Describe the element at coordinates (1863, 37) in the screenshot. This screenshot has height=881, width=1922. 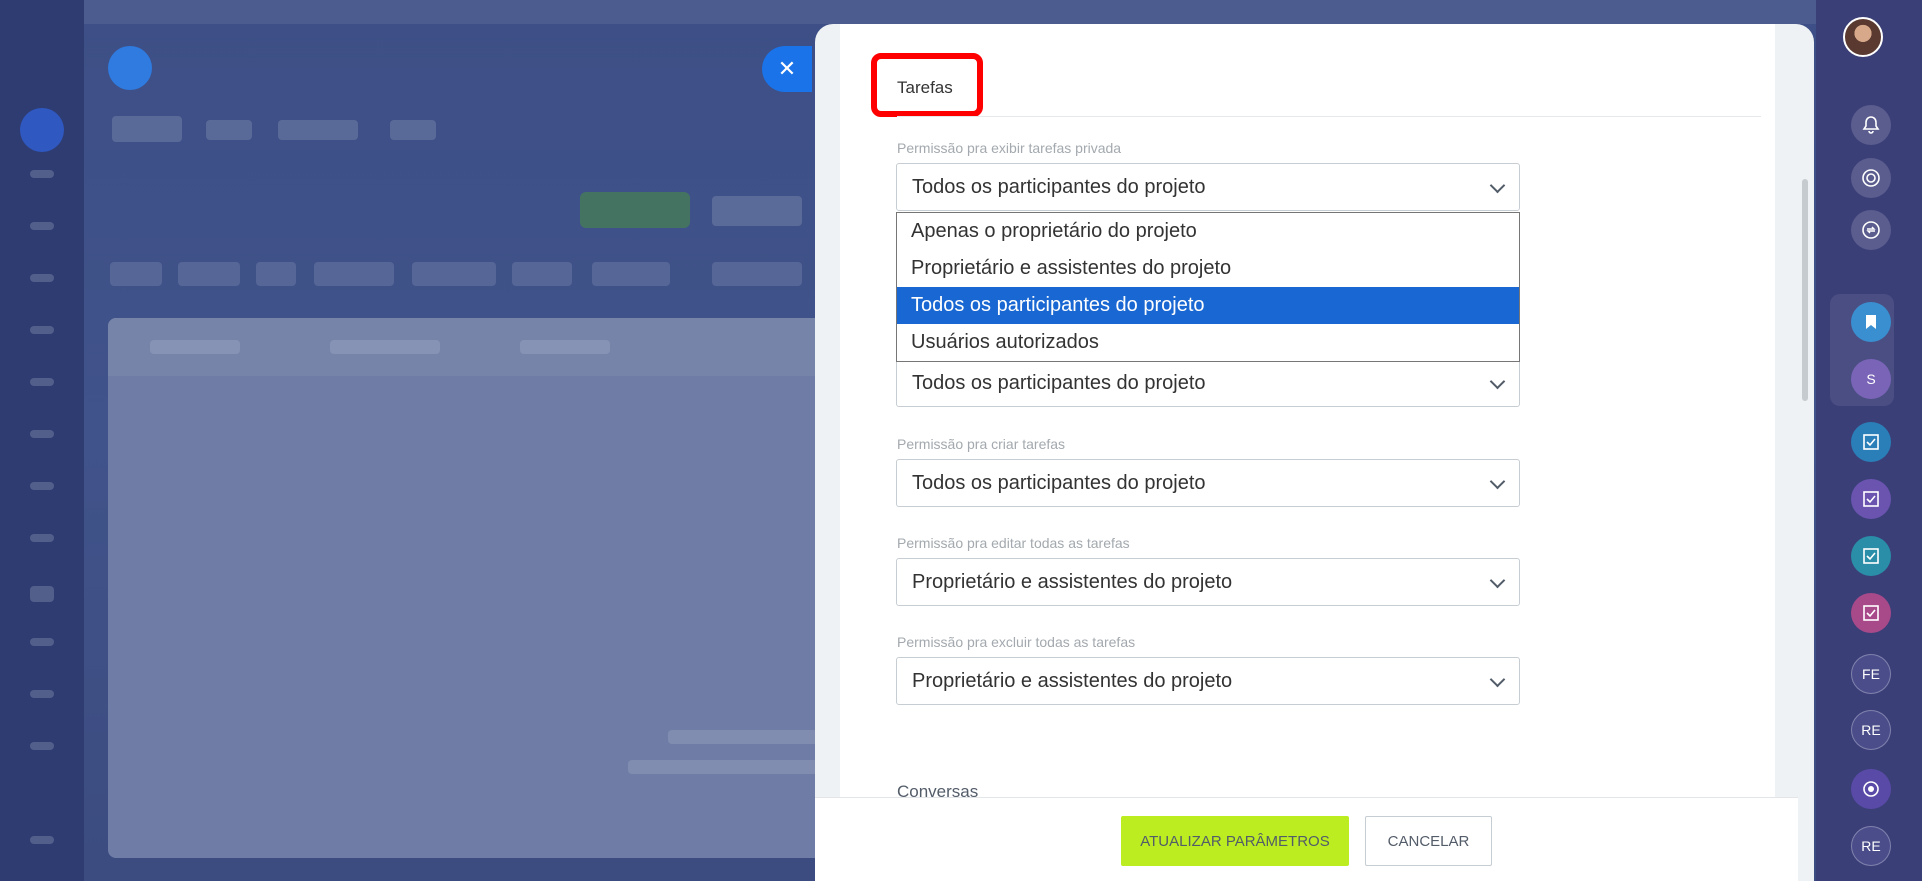
I see `user-avatar` at that location.